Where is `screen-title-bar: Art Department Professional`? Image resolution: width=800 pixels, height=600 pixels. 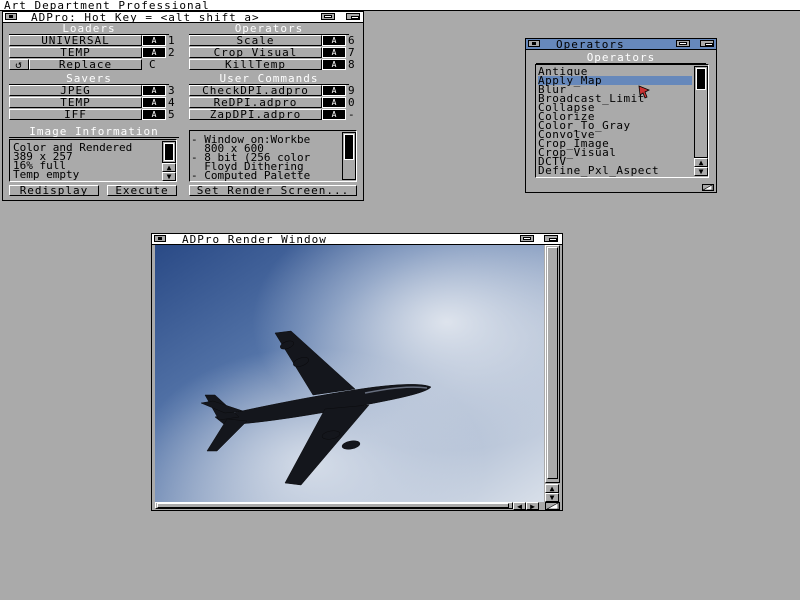 screen-title-bar: Art Department Professional is located at coordinates (400, 6).